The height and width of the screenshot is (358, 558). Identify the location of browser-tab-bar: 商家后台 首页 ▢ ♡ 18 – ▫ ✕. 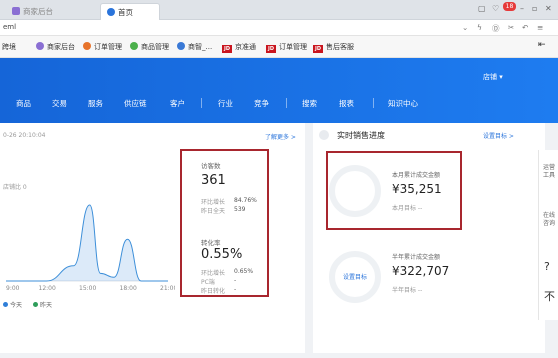
(279, 10).